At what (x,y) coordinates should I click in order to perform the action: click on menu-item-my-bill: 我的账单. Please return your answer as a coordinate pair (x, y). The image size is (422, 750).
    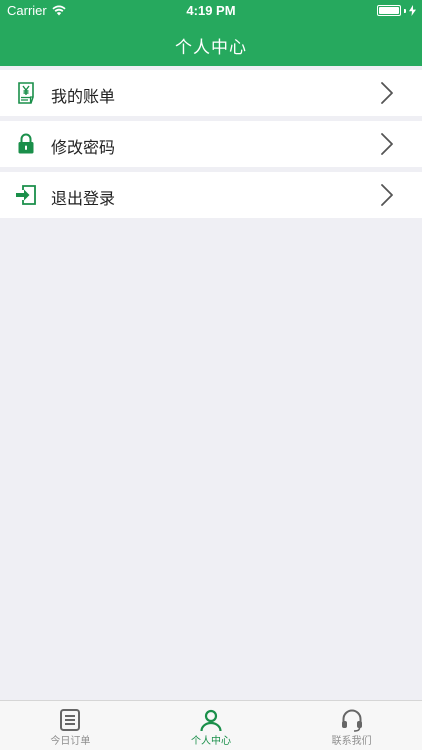
    Looking at the image, I should click on (211, 93).